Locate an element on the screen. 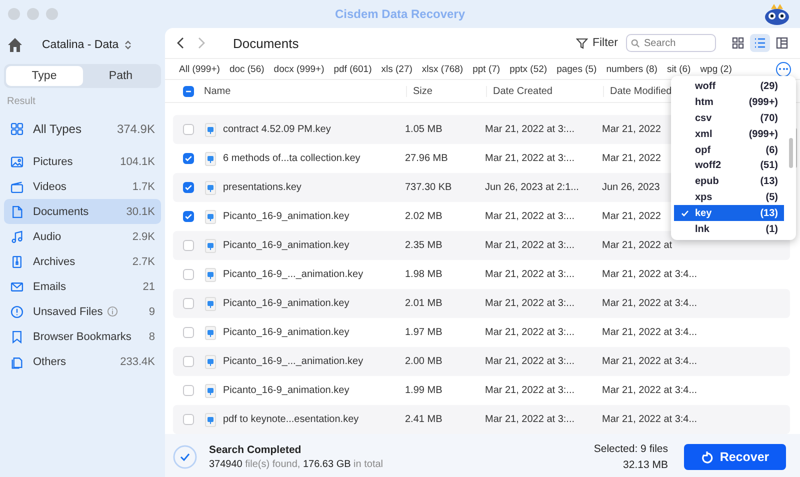 This screenshot has height=477, width=800. minimize-button is located at coordinates (33, 14).